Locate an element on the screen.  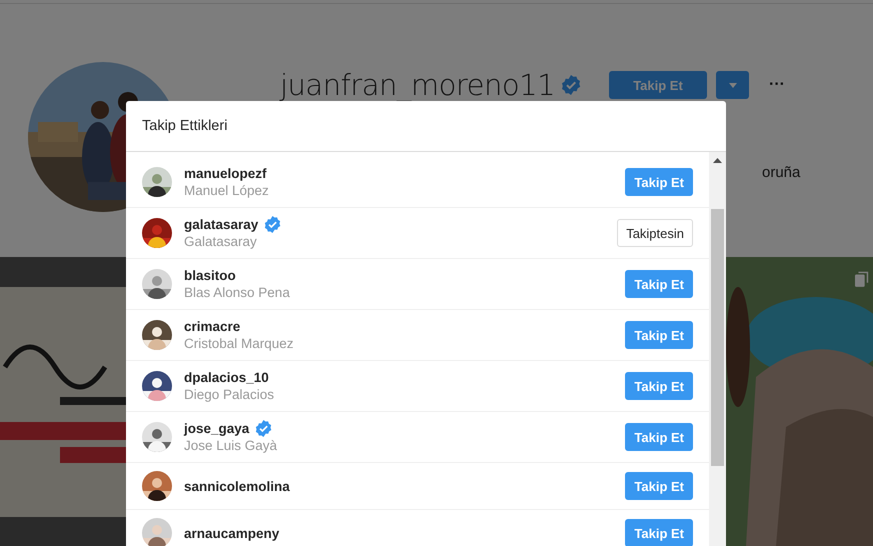
full-name: Galatasaray is located at coordinates (221, 241).